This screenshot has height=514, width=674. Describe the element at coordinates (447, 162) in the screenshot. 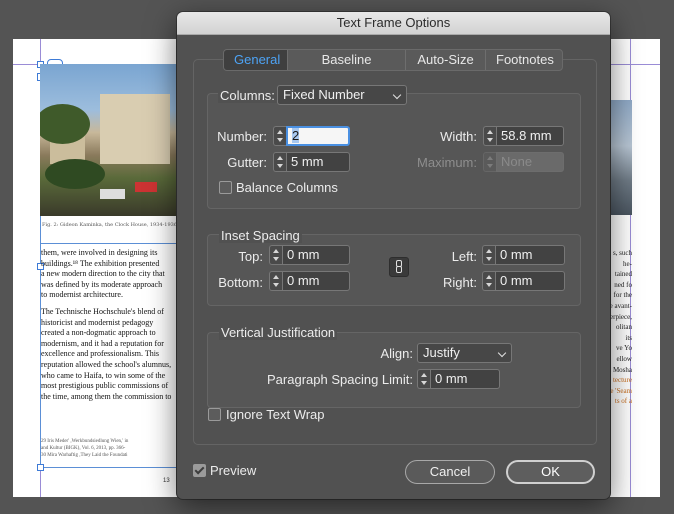

I see `maximum-label: Maximum:` at that location.